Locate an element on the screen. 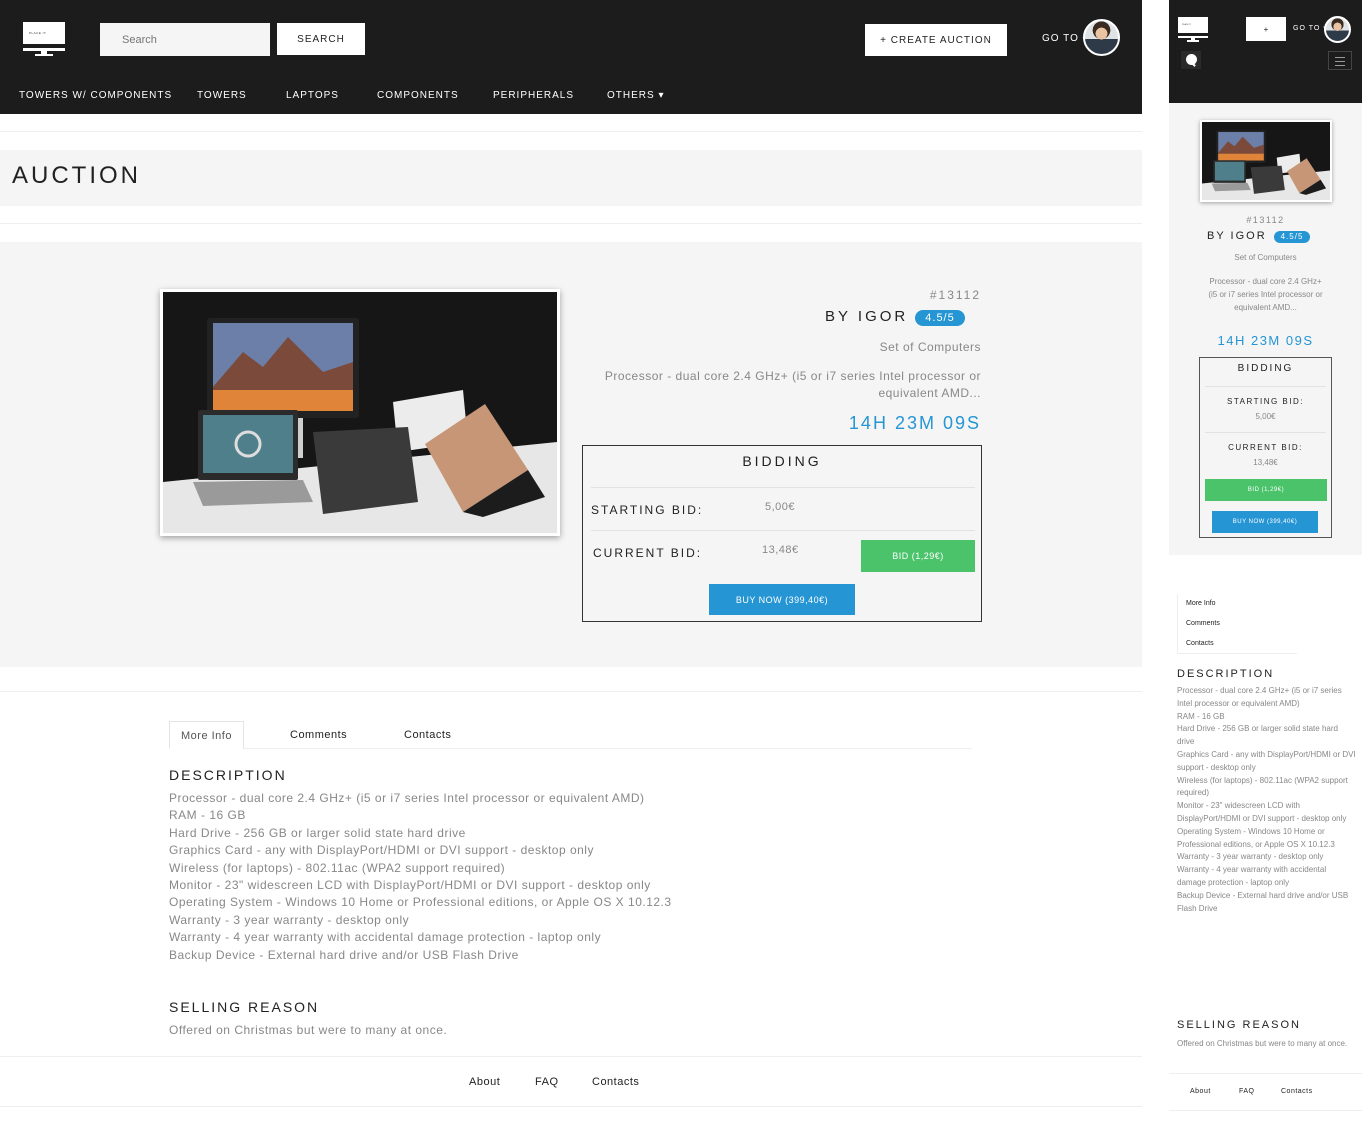 The width and height of the screenshot is (1362, 1125). nav-item-laptops: LAPTOPS is located at coordinates (312, 95).